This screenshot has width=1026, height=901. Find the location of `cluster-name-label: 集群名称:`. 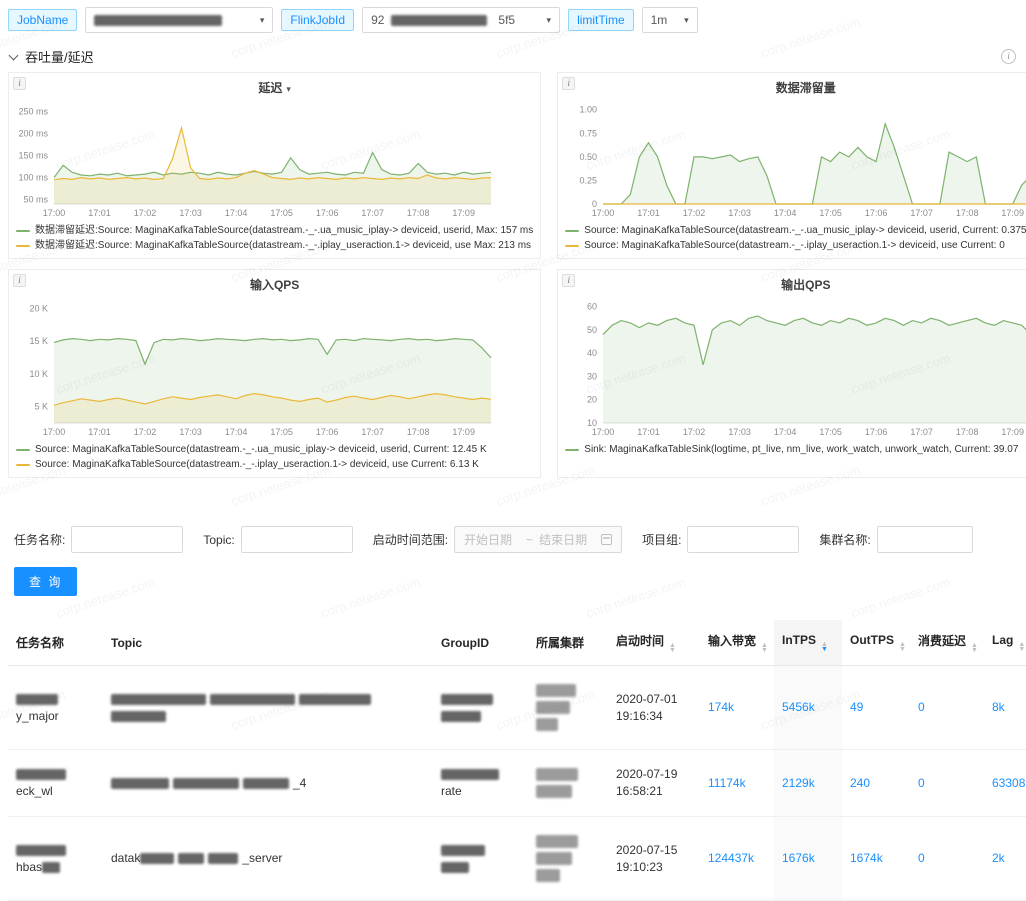

cluster-name-label: 集群名称: is located at coordinates (845, 540).